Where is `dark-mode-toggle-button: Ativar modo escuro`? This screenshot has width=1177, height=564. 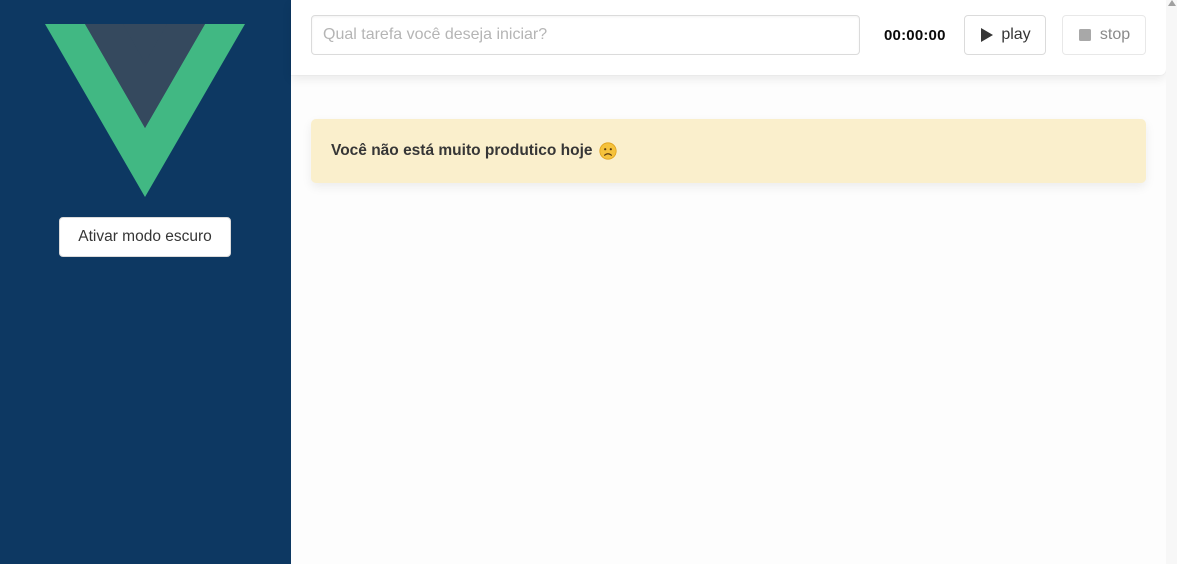
dark-mode-toggle-button: Ativar modo escuro is located at coordinates (145, 237).